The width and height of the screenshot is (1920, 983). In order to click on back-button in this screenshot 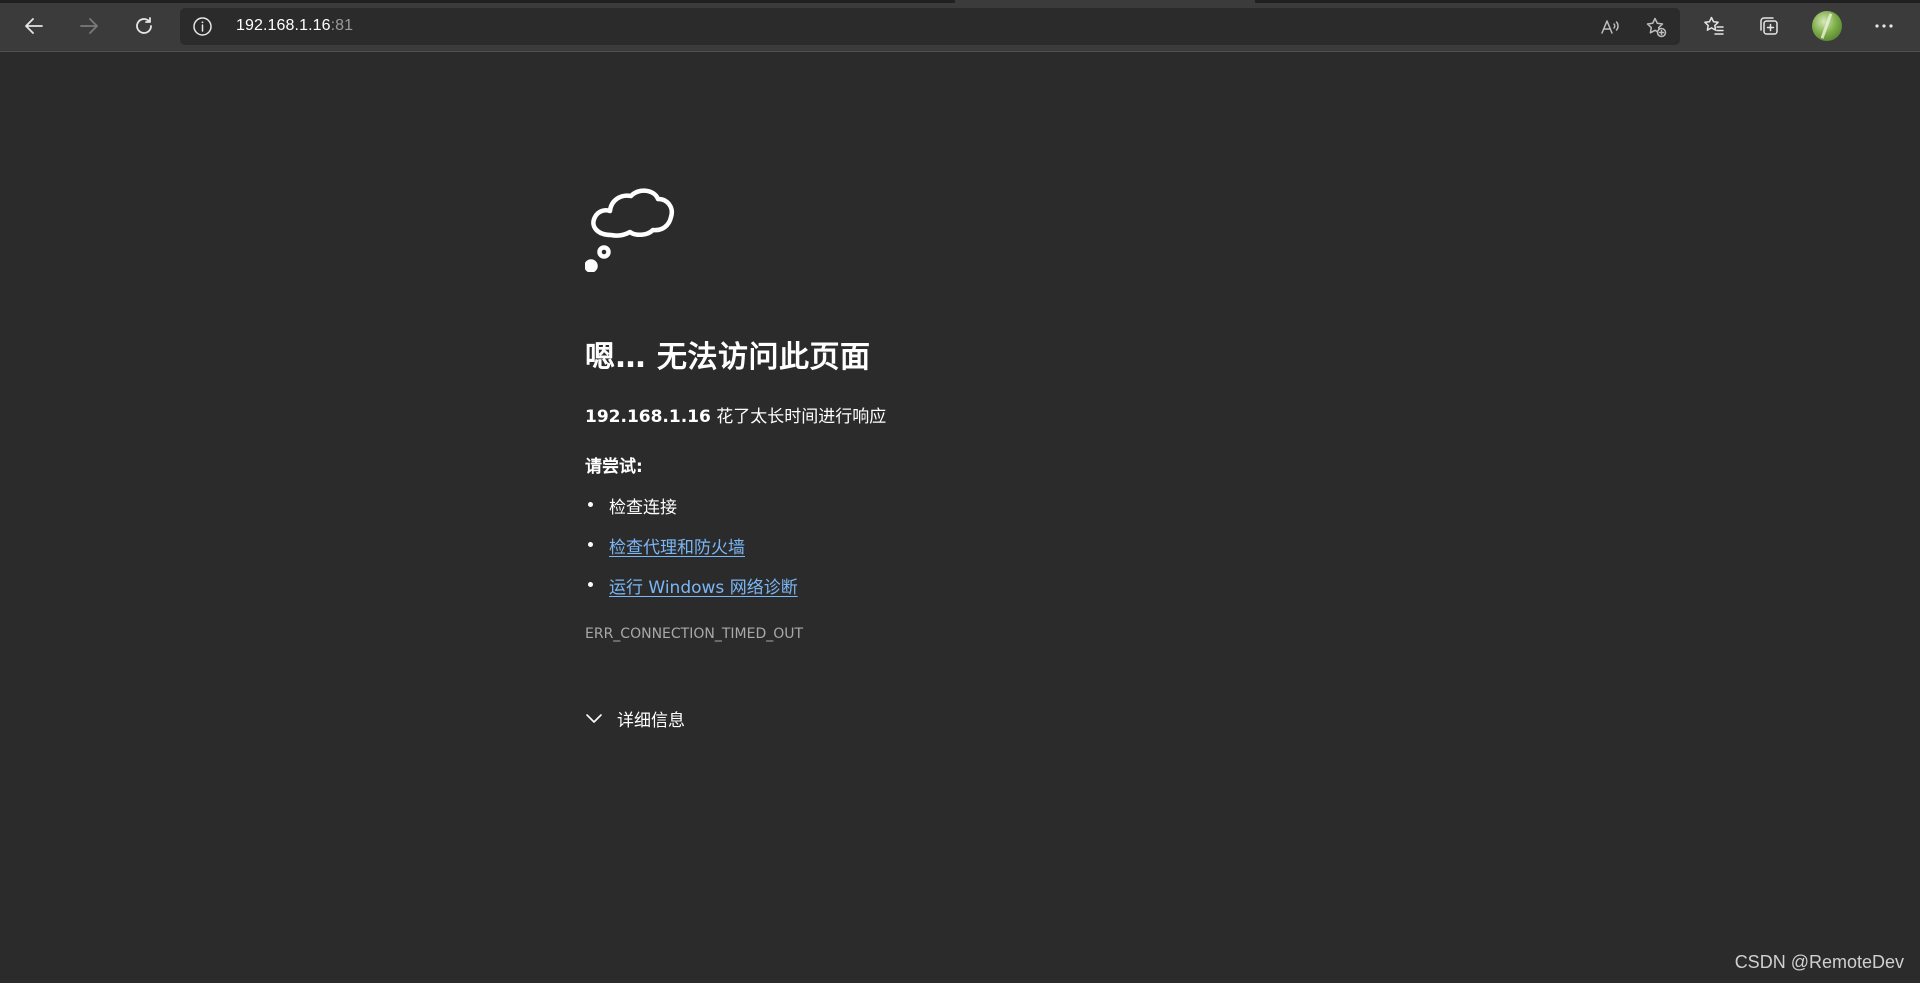, I will do `click(34, 26)`.